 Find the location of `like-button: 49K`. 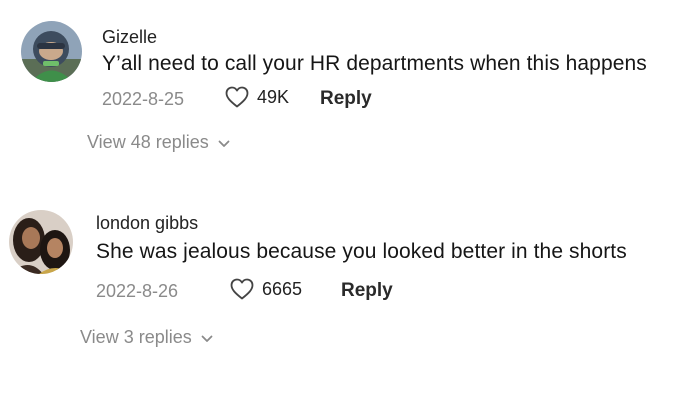

like-button: 49K is located at coordinates (257, 97).